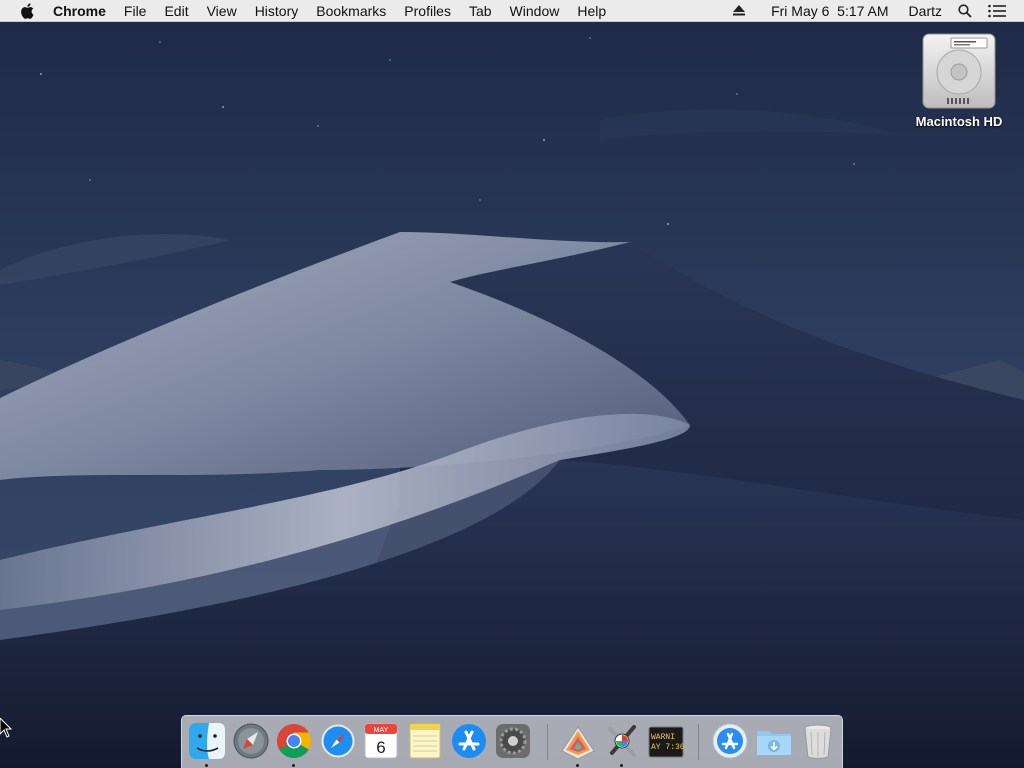  Describe the element at coordinates (997, 11) in the screenshot. I see `notification-center-icon` at that location.